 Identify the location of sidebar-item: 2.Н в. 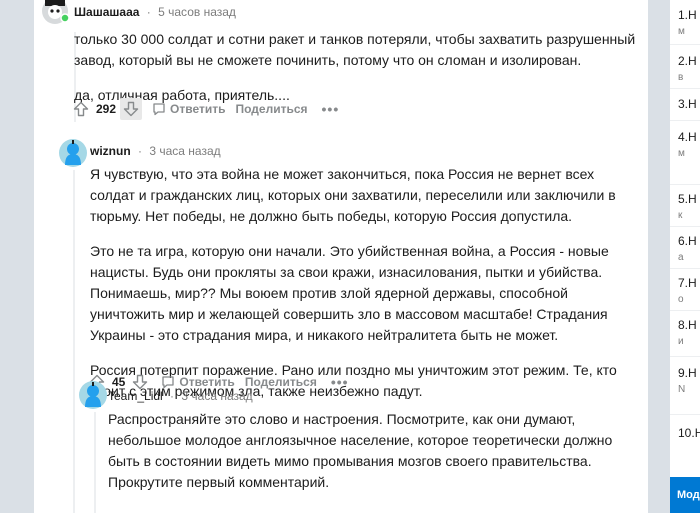
(687, 68).